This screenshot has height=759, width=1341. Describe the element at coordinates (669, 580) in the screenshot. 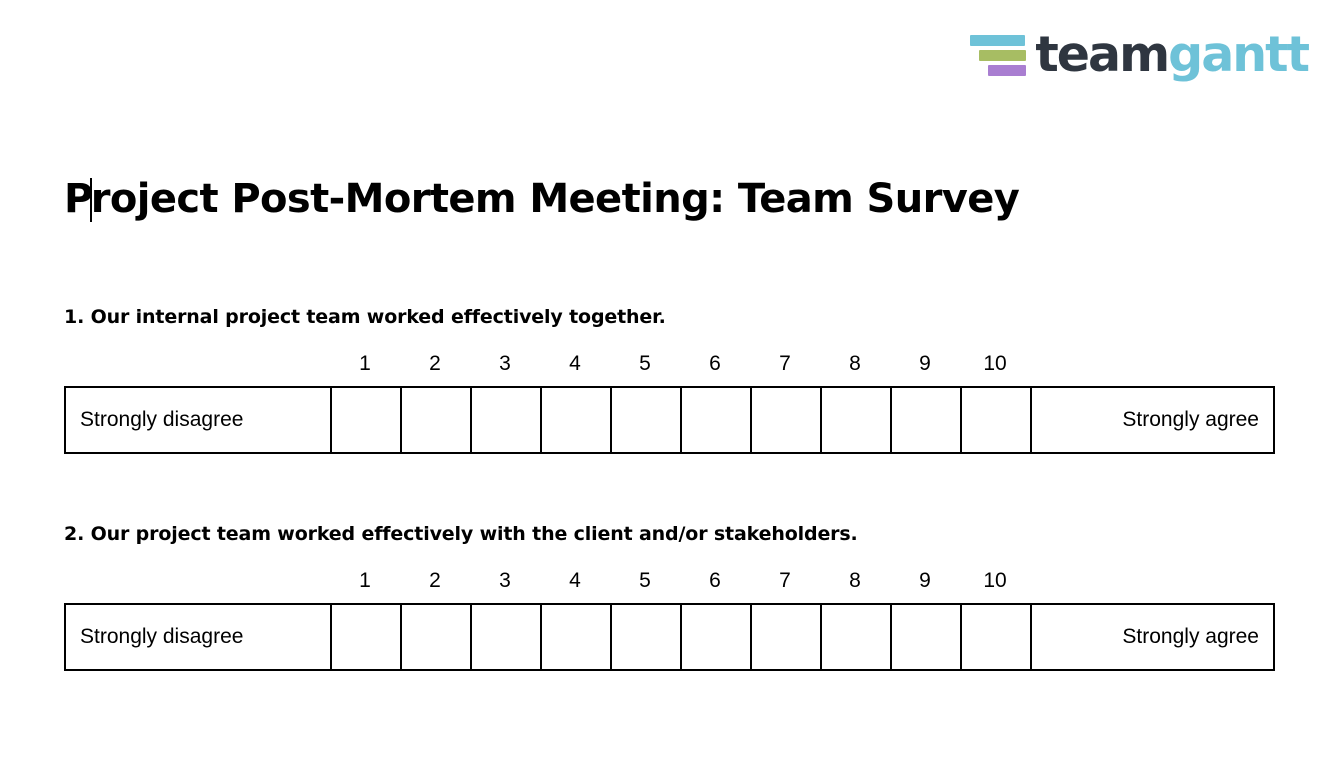

I see `scale-numbers-row-2: 1 2 3 4 5 6 7 8 9 10` at that location.